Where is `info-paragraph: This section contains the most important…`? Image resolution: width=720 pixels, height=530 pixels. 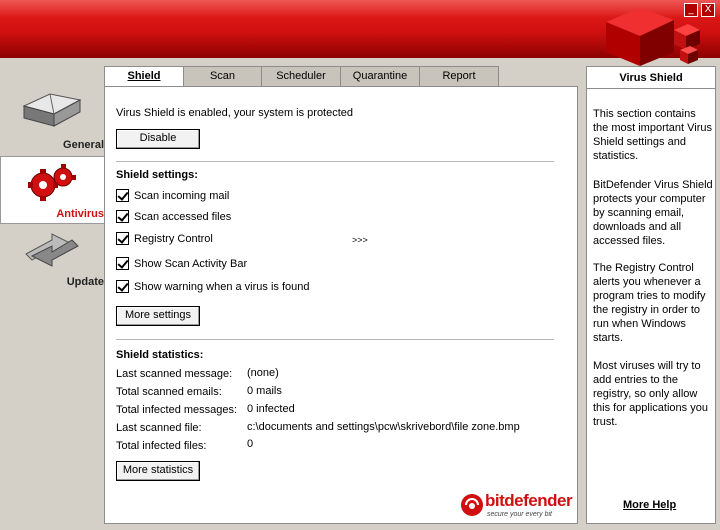
info-paragraph: This section contains the most important… is located at coordinates (653, 135).